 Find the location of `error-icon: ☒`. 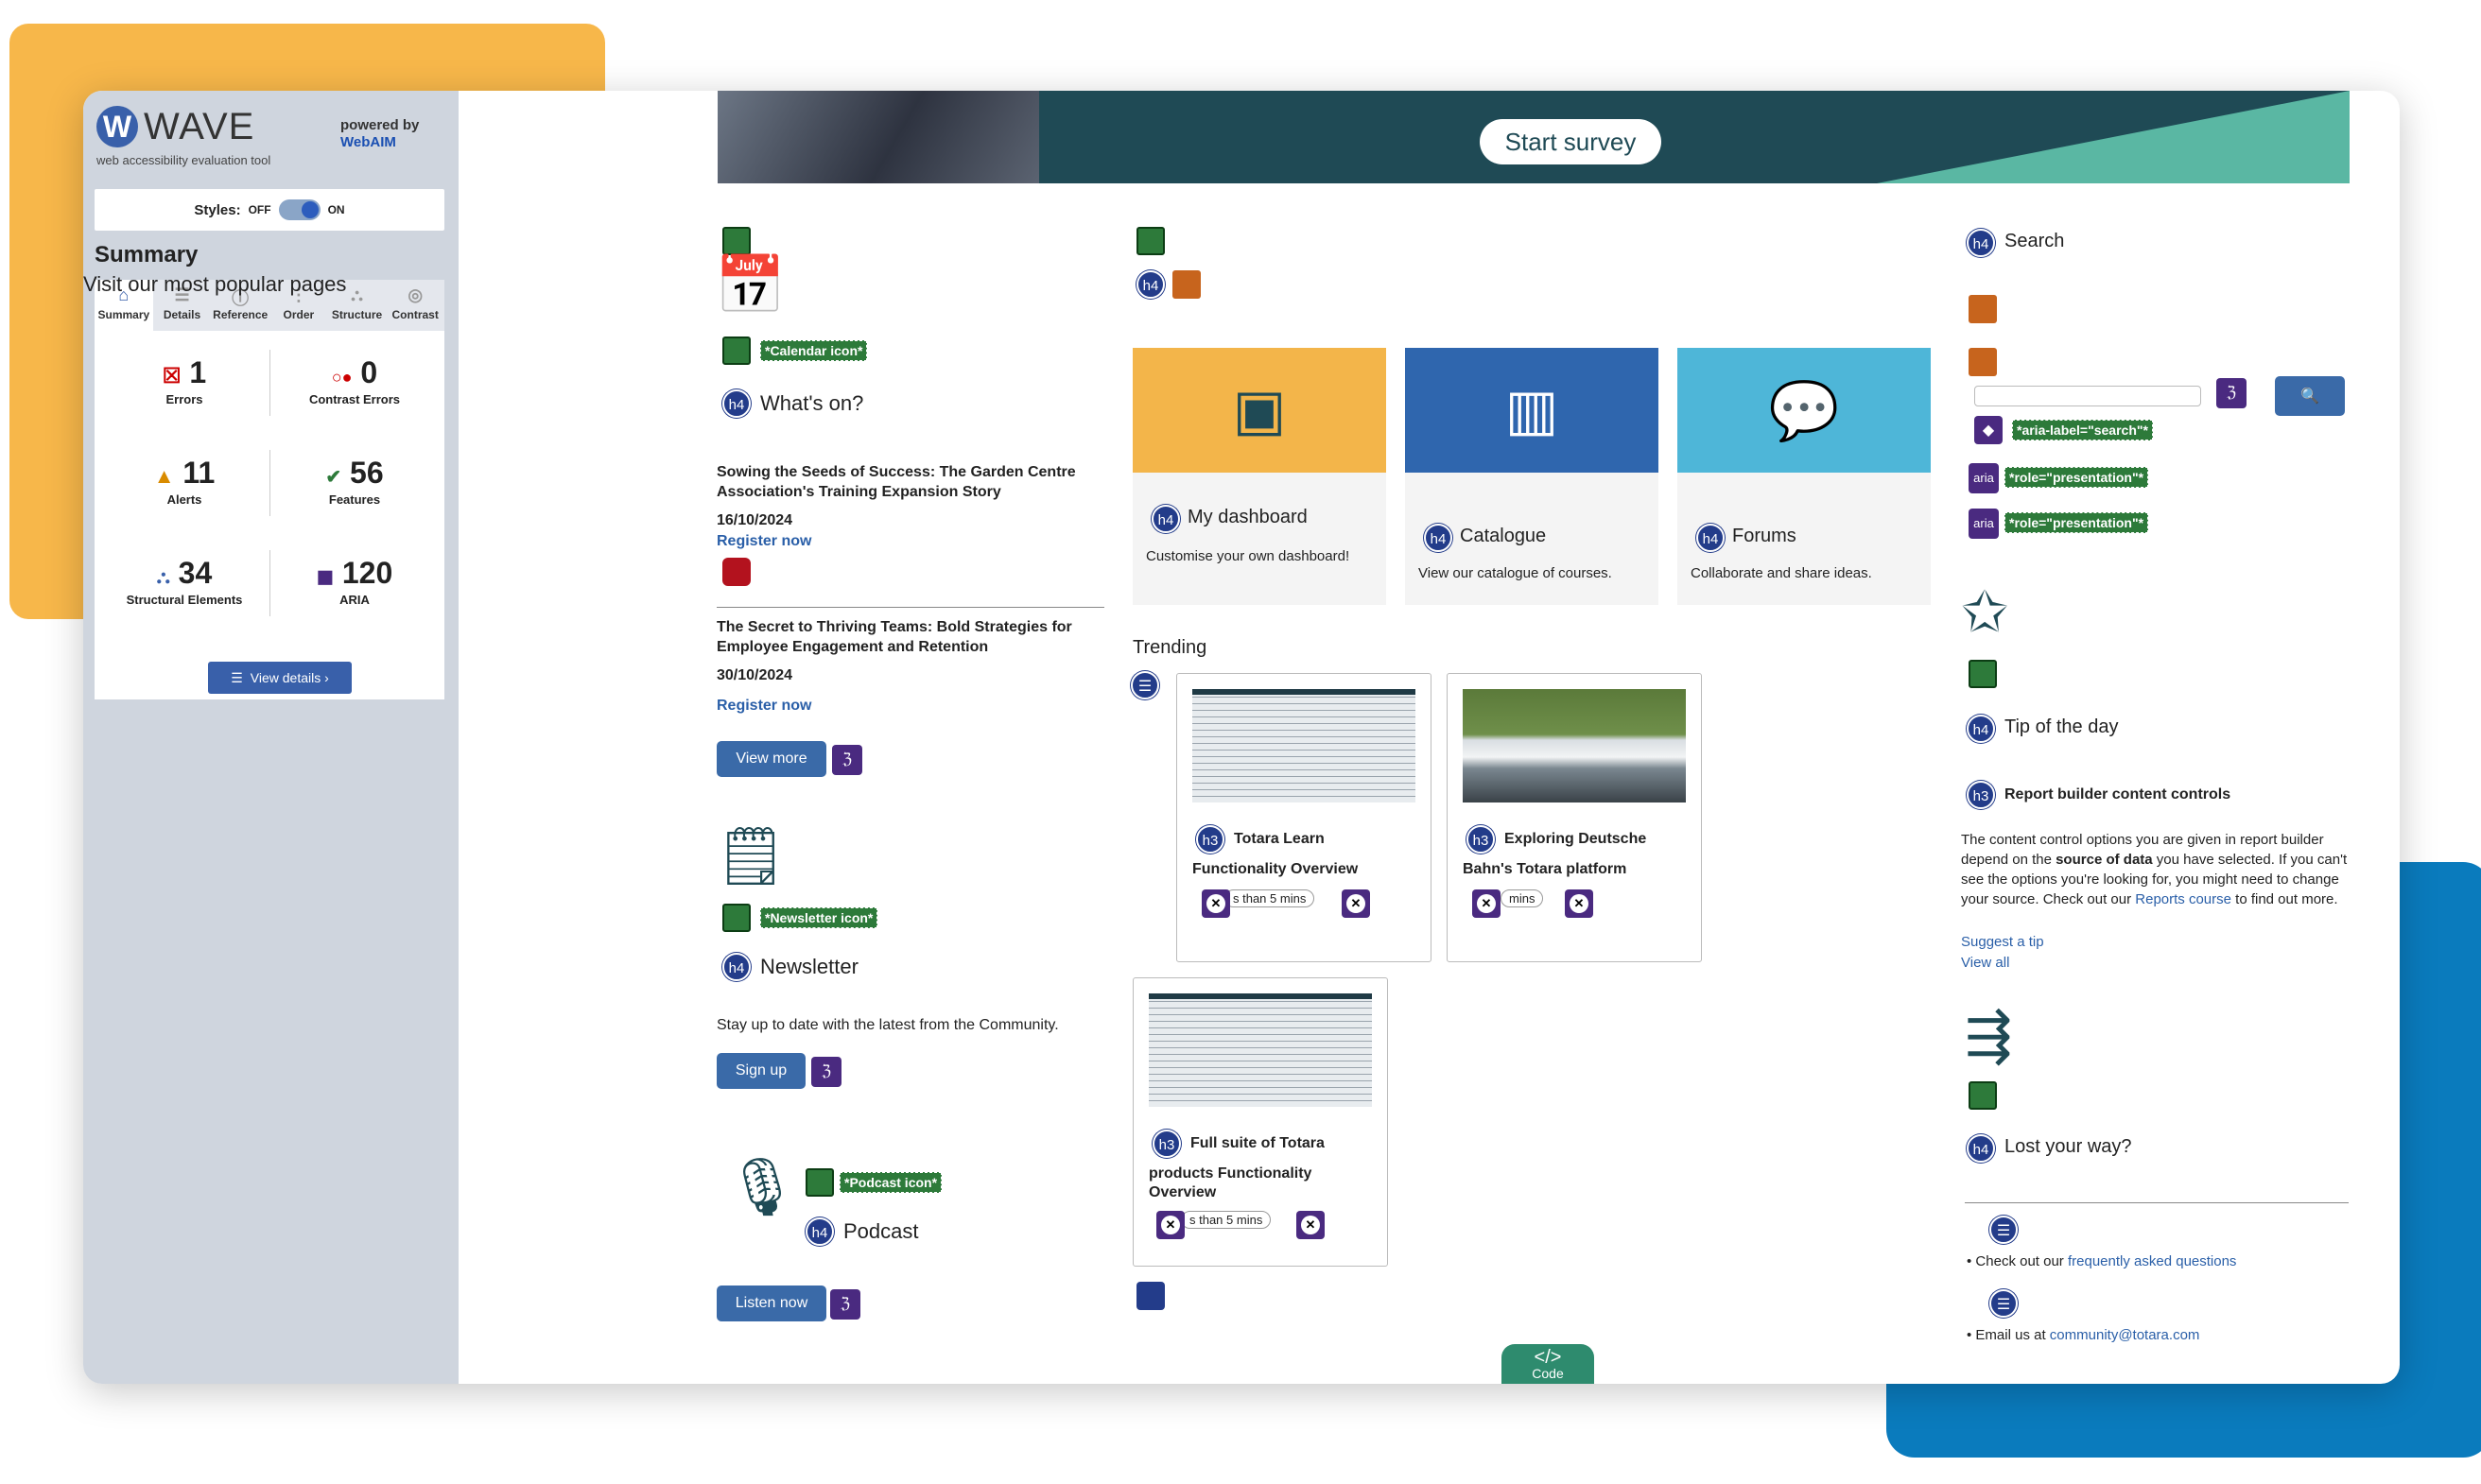

error-icon: ☒ is located at coordinates (172, 376).